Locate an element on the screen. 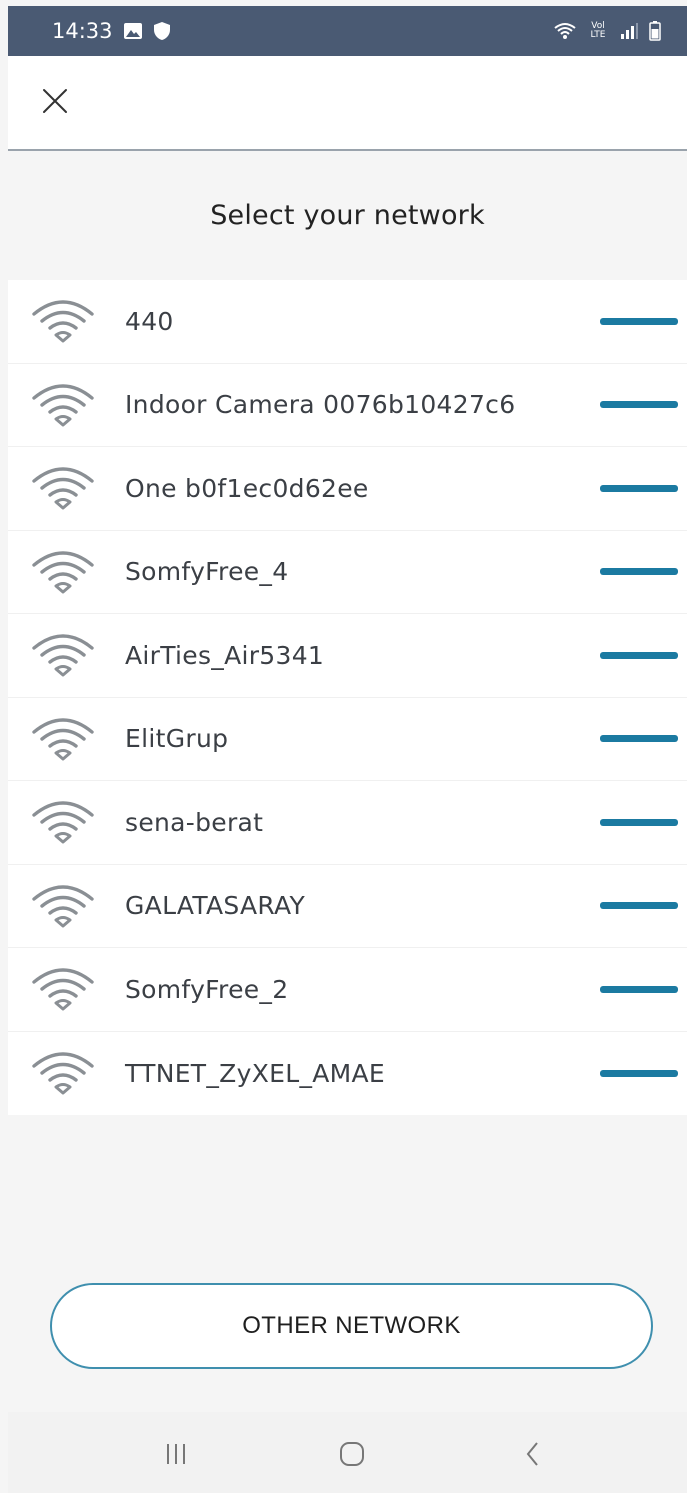 The height and width of the screenshot is (1493, 687). home-button is located at coordinates (352, 1454).